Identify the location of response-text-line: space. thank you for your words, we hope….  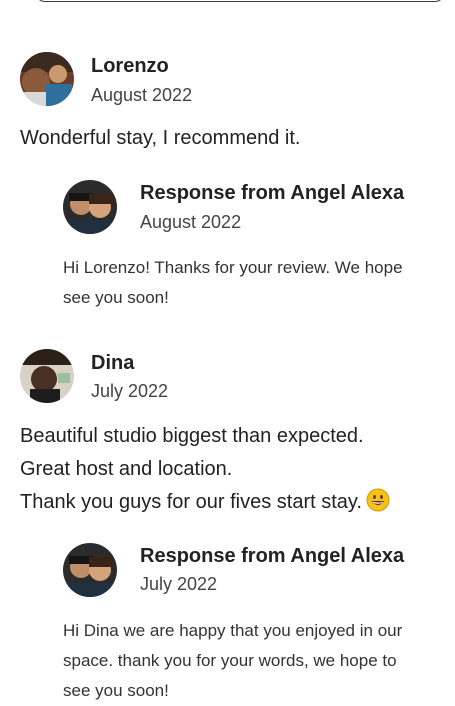
(230, 660).